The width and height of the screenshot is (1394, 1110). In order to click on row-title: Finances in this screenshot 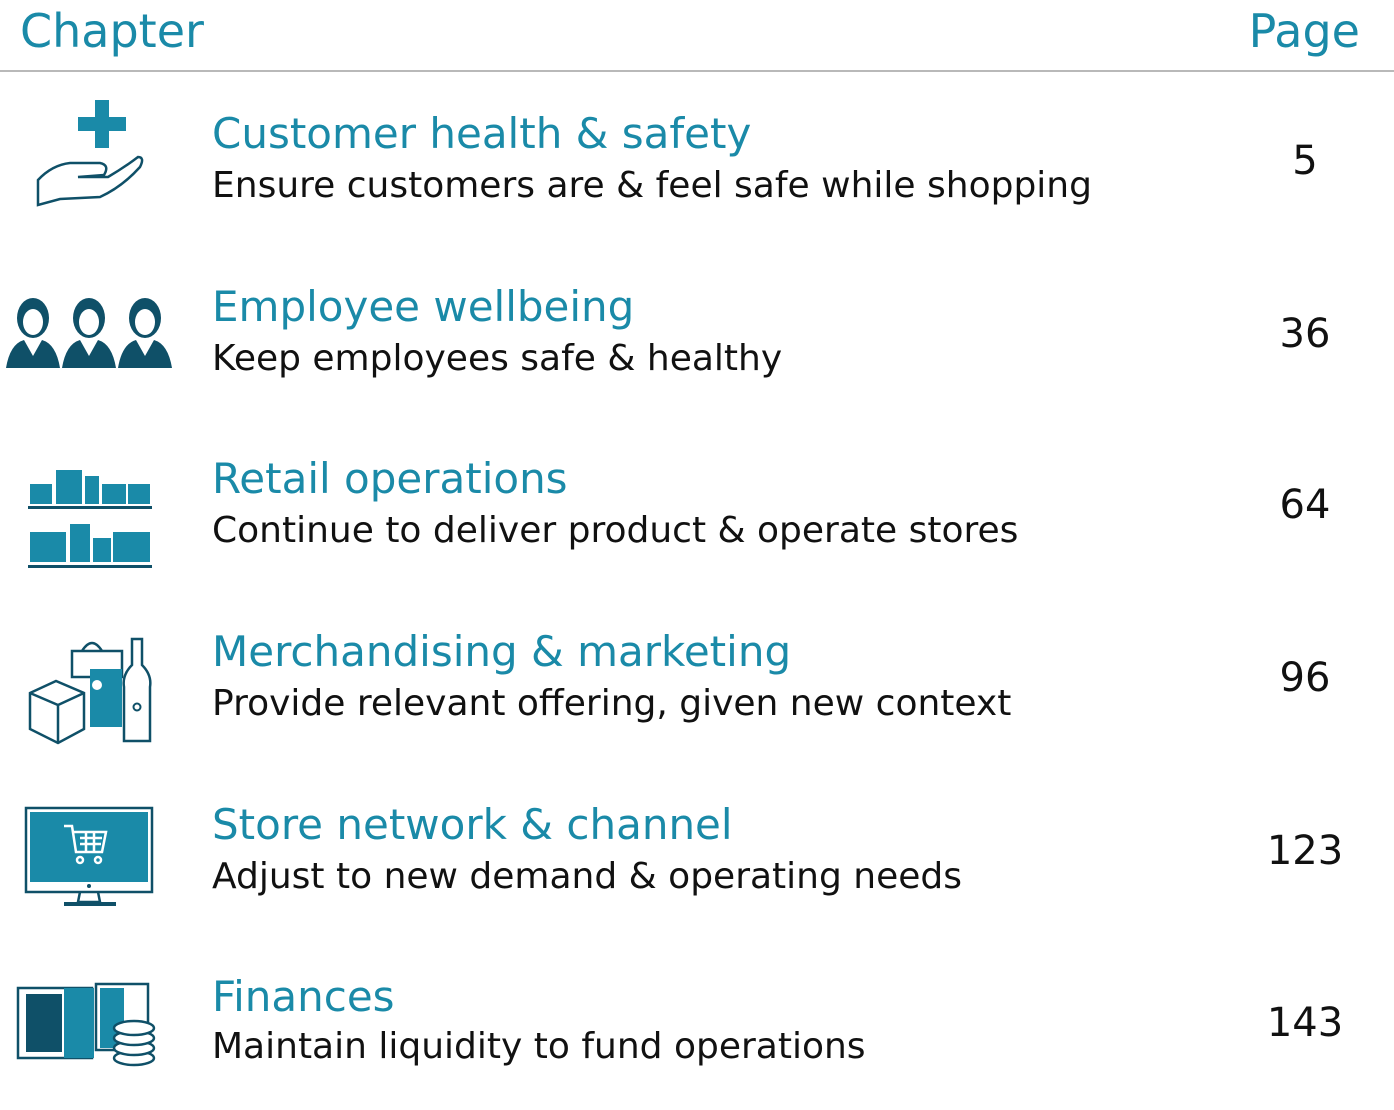, I will do `click(303, 996)`.